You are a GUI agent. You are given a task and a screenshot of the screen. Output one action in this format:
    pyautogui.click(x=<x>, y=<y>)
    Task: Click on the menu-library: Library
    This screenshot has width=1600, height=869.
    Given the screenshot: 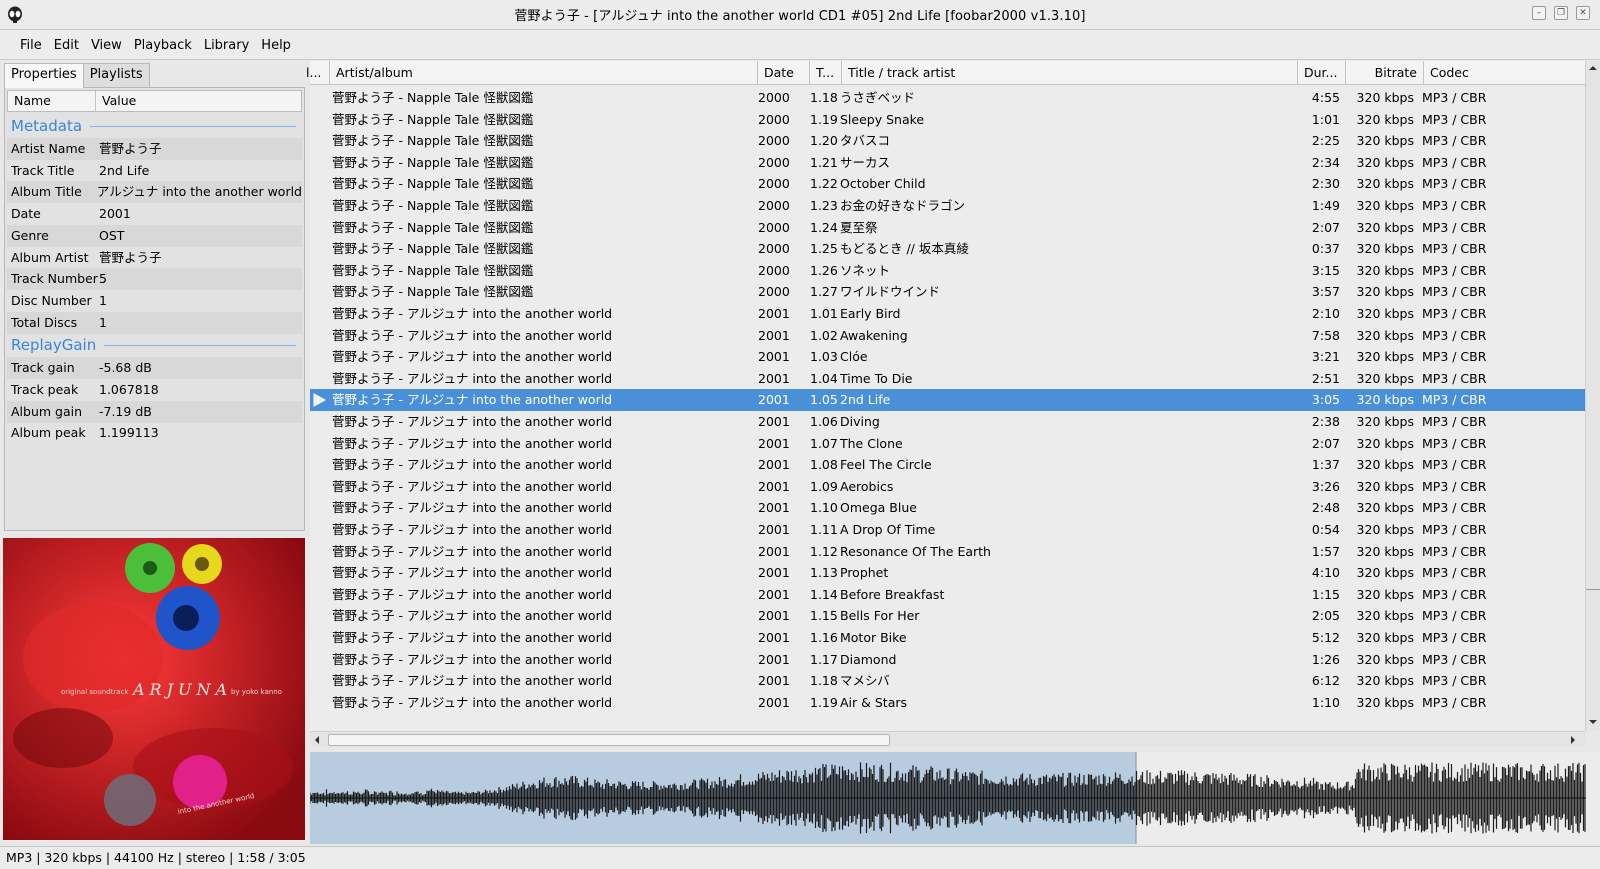 What is the action you would take?
    pyautogui.click(x=226, y=46)
    